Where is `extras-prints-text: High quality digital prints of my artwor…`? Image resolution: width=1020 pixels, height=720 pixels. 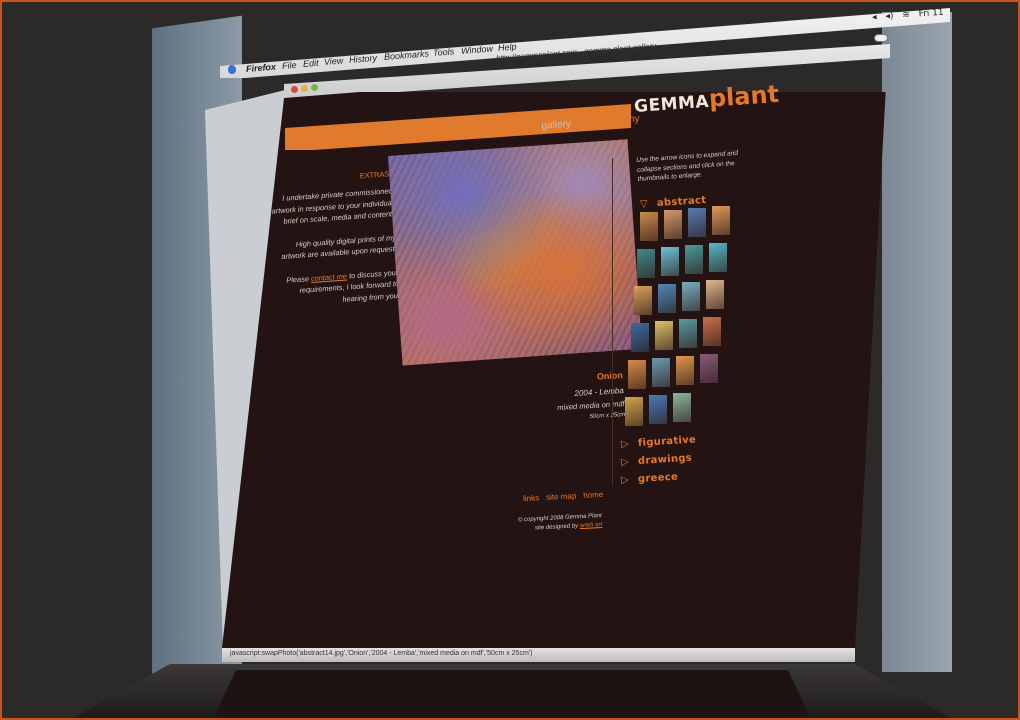 extras-prints-text: High quality digital prints of my artwor… is located at coordinates (339, 247).